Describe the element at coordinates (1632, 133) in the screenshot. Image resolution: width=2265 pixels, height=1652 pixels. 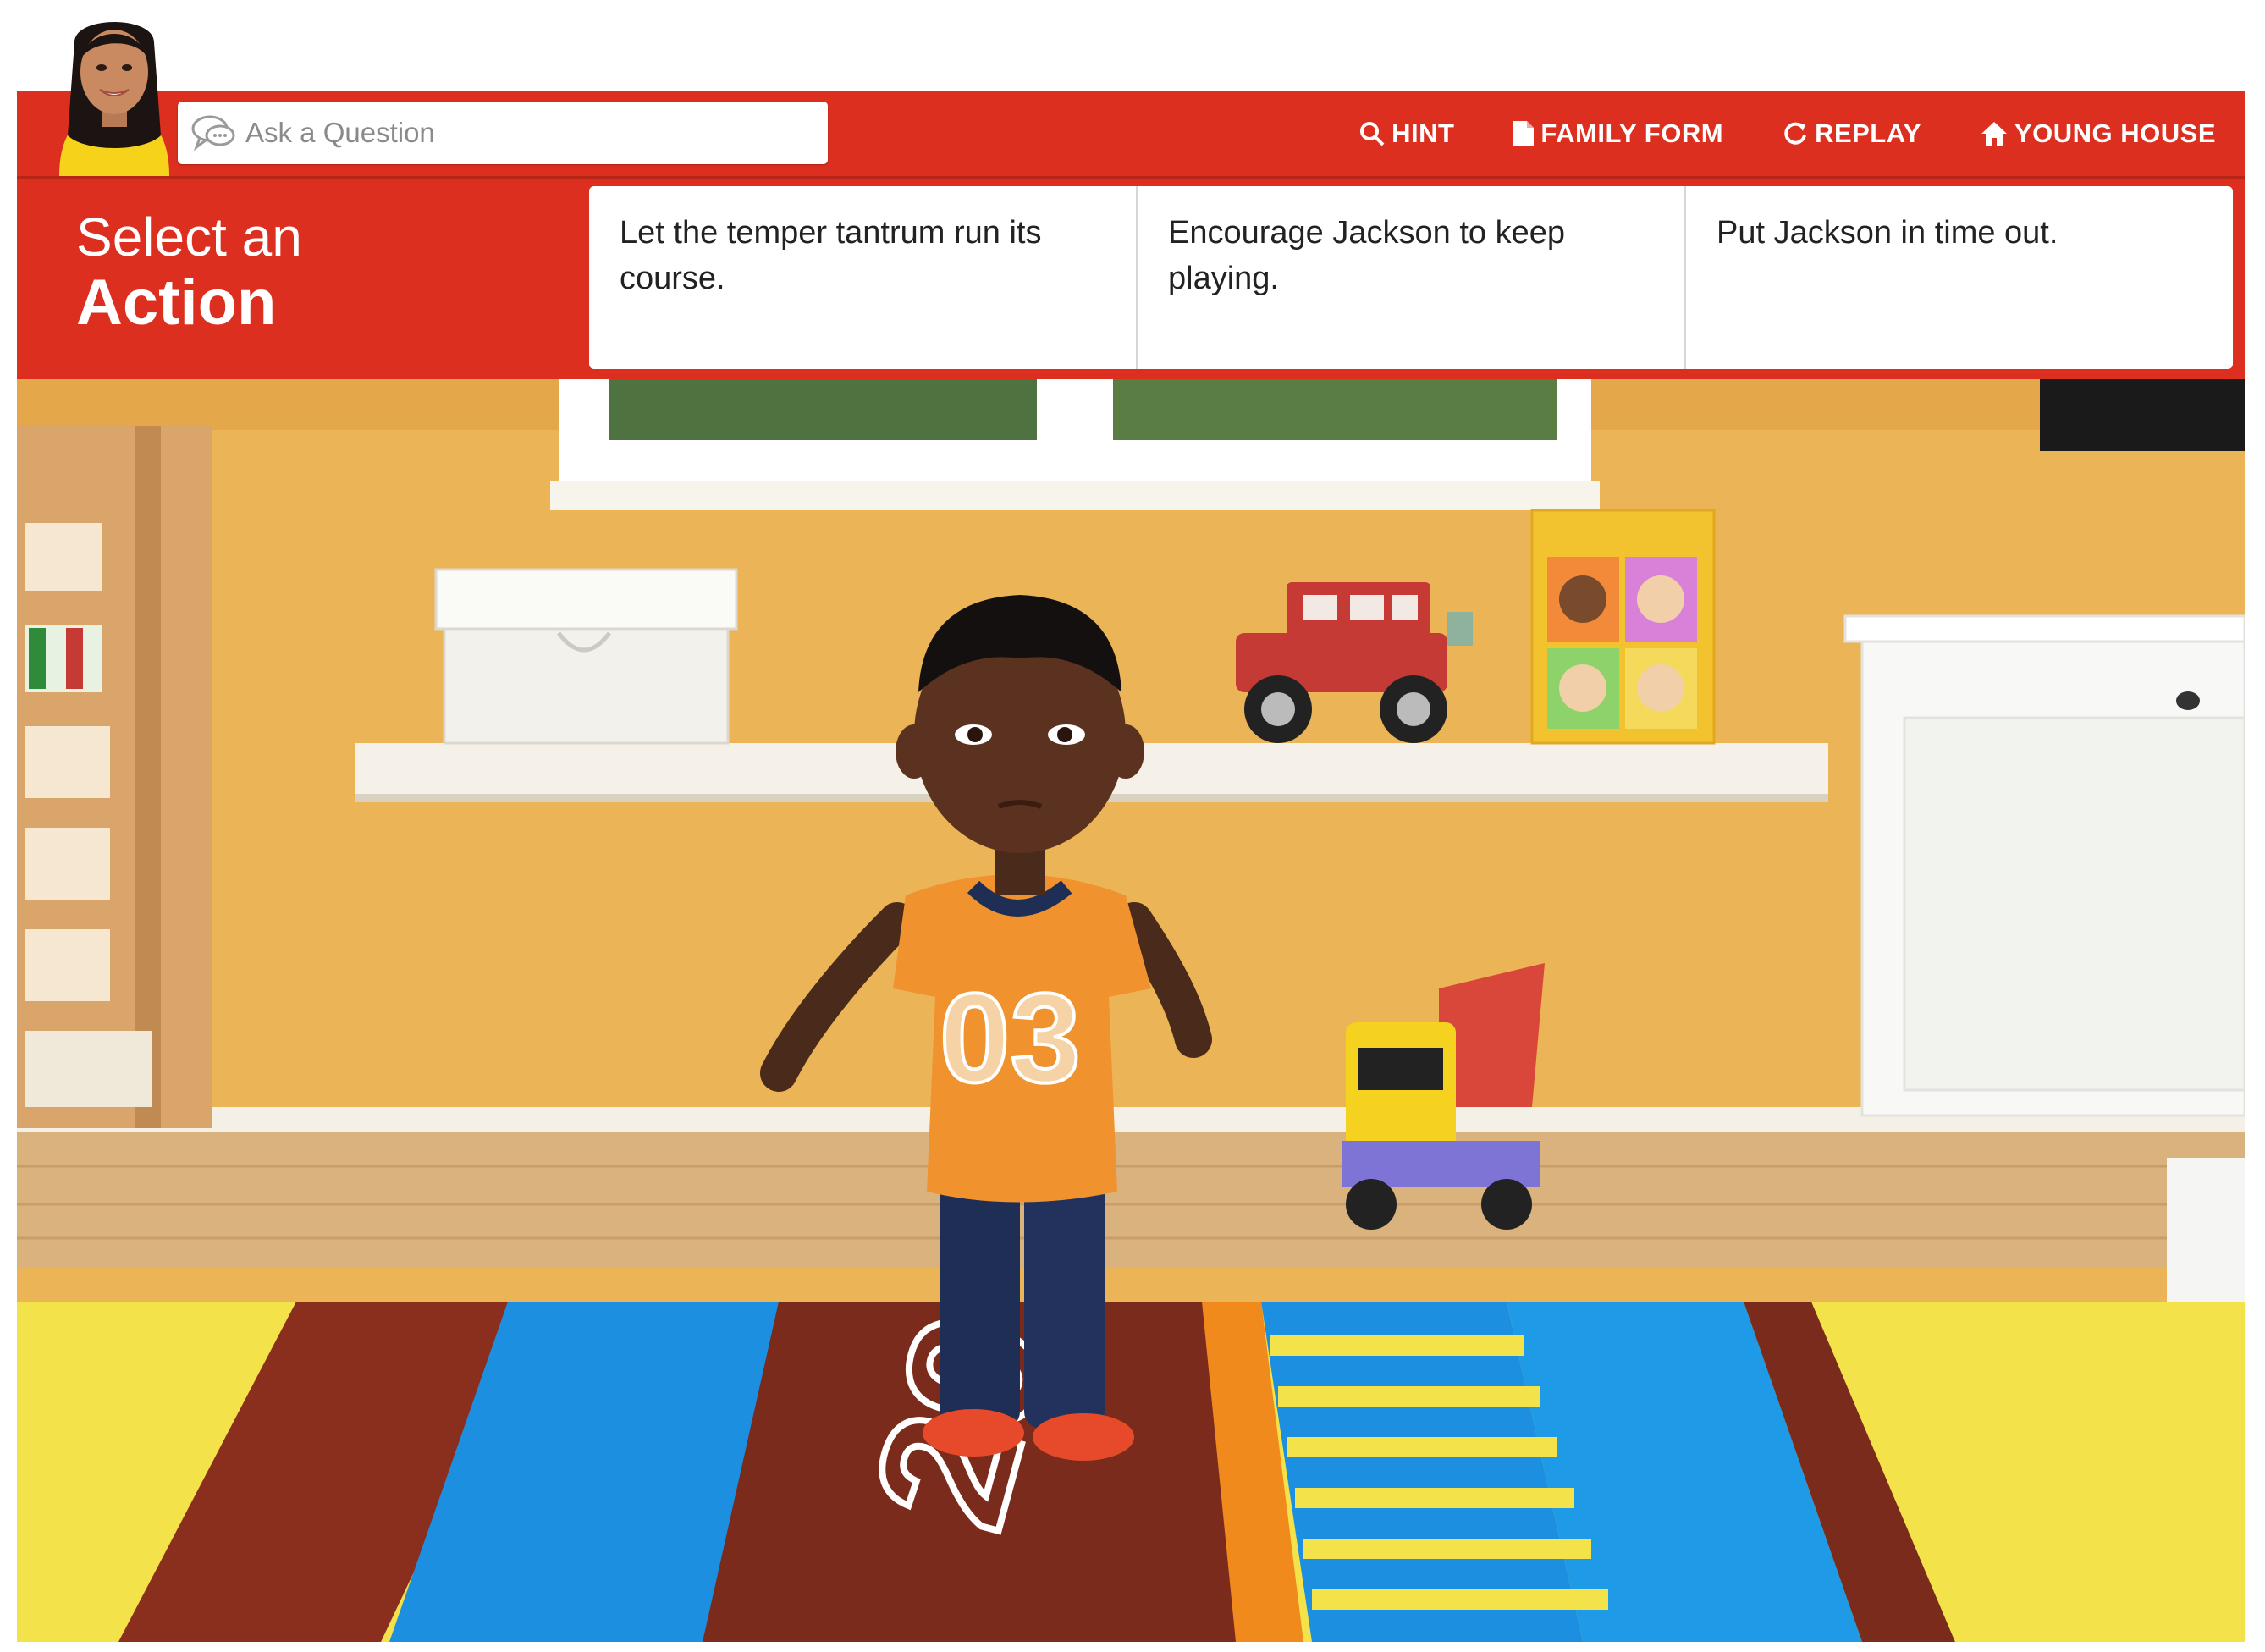
I see `family-form-label: FAMILY FORM` at that location.